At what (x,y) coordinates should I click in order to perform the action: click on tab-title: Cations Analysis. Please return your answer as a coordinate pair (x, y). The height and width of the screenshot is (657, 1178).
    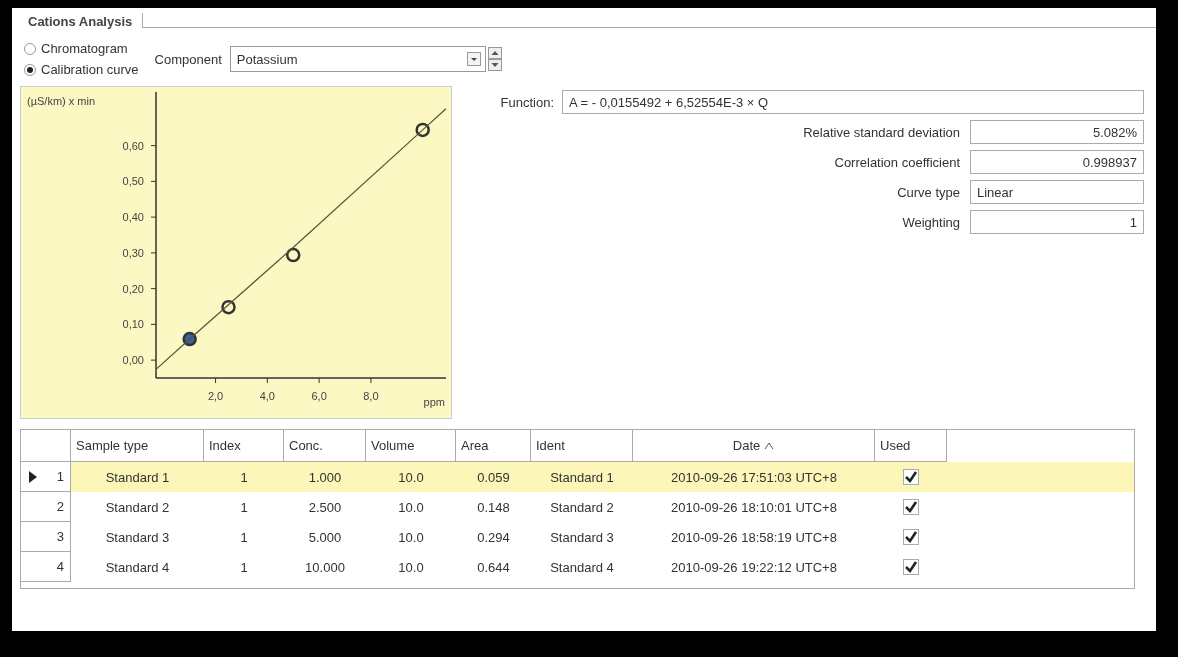
    Looking at the image, I should click on (81, 22).